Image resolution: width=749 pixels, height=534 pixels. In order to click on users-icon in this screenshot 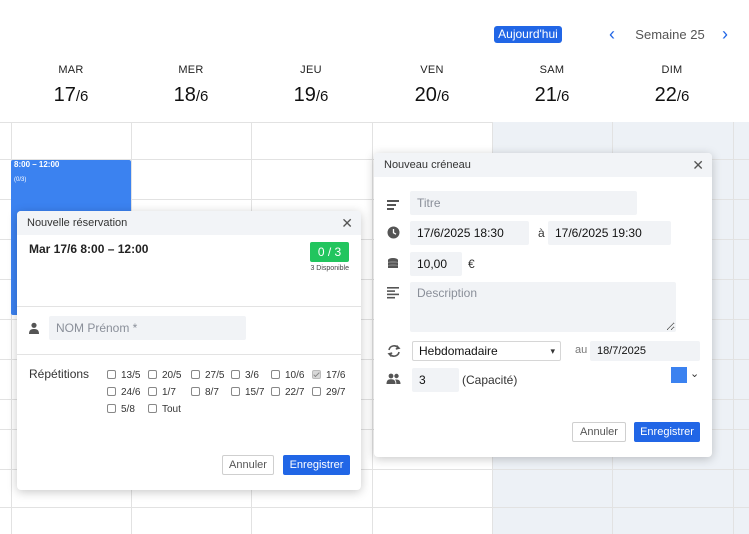, I will do `click(393, 379)`.